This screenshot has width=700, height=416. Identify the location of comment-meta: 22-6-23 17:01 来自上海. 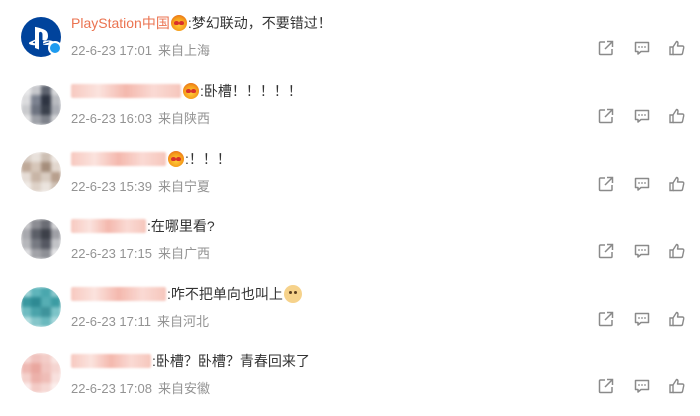
(140, 49).